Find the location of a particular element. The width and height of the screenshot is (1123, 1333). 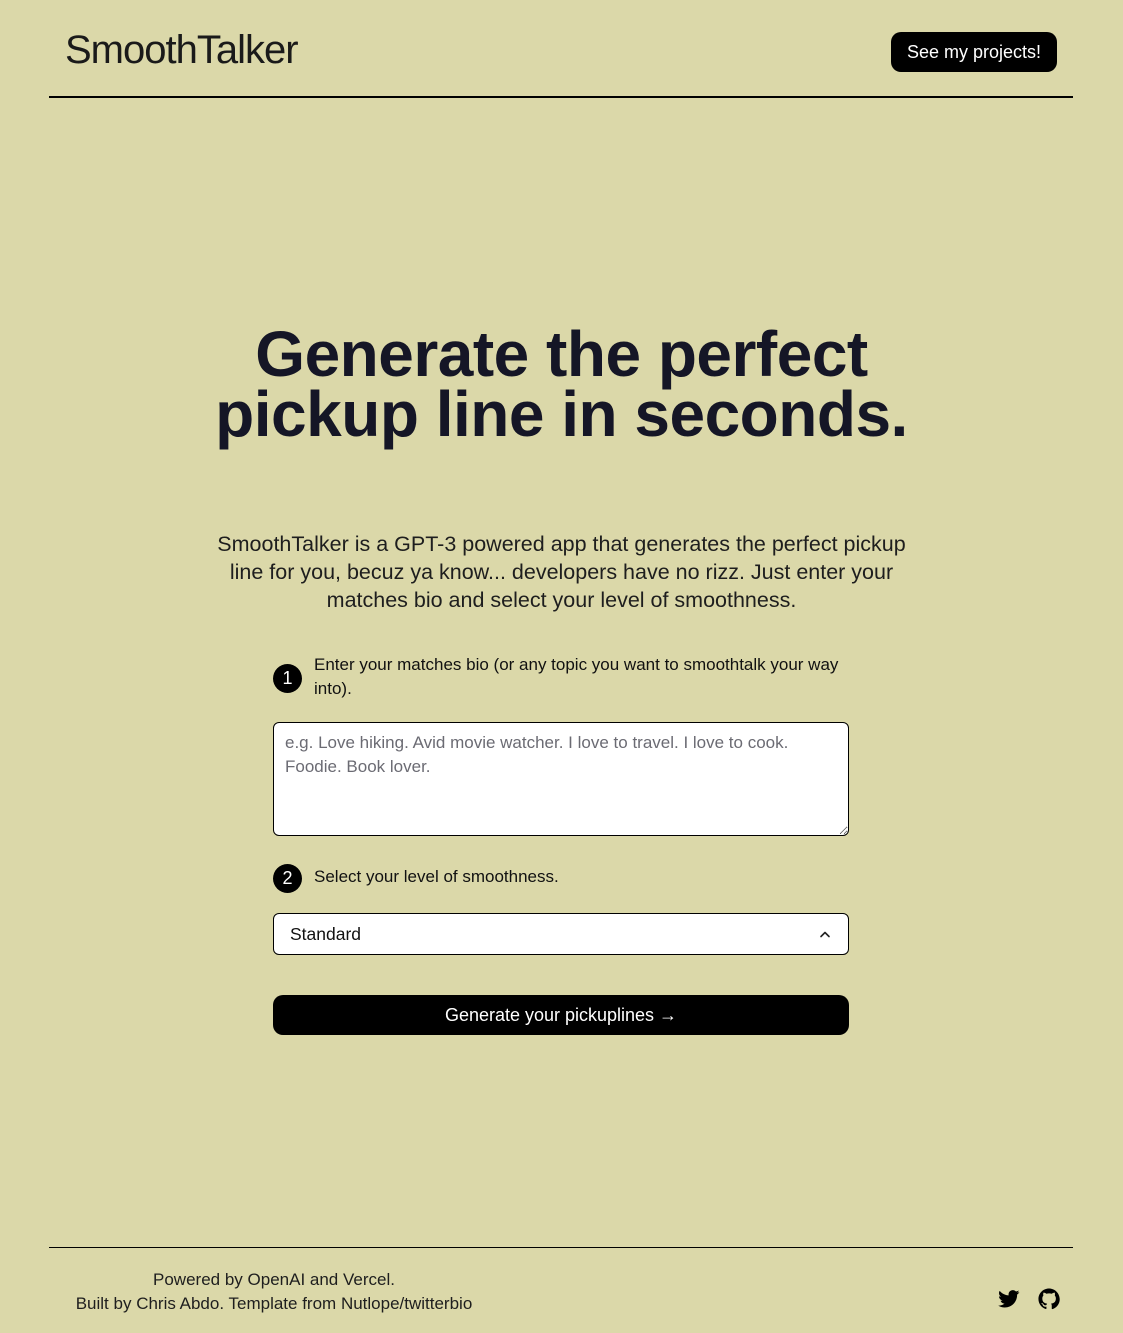

generate-button: Generate your pickuplines → is located at coordinates (561, 1015).